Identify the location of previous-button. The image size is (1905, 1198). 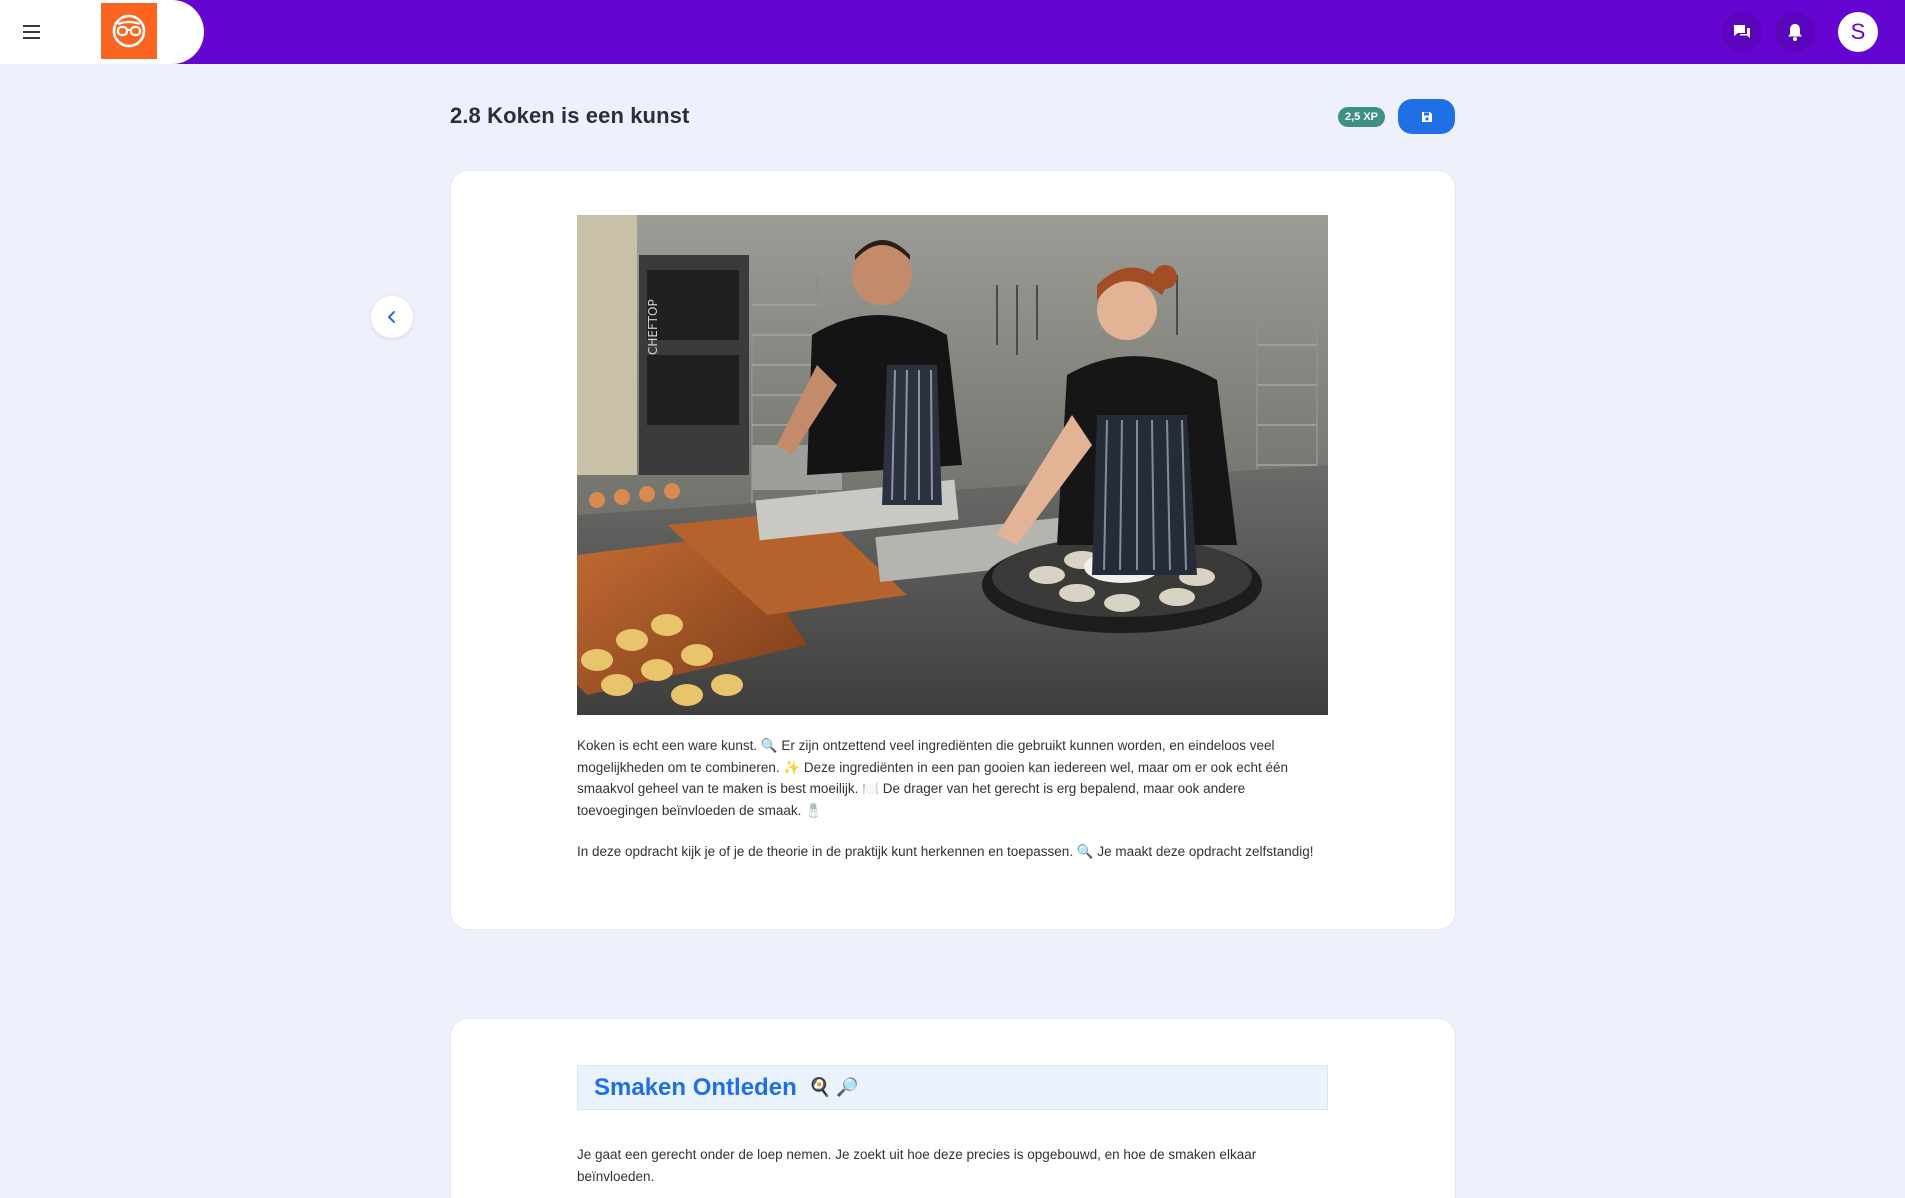
(392, 317).